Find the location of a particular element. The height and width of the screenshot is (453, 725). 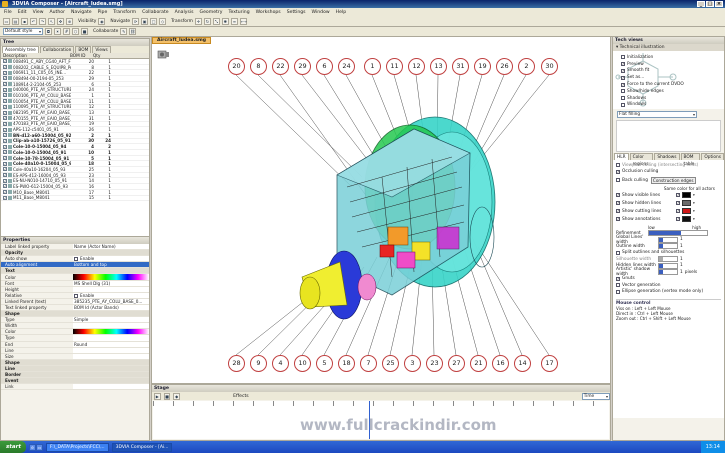

menu-help: Help is located at coordinates (341, 12).